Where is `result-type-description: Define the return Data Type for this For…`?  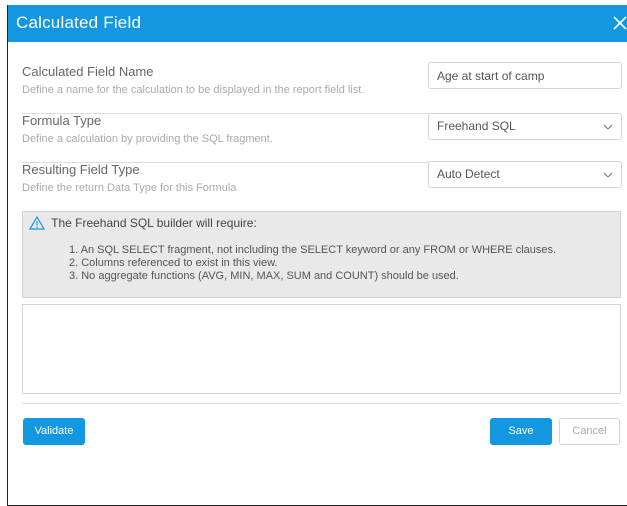
result-type-description: Define the return Data Type for this For… is located at coordinates (129, 188).